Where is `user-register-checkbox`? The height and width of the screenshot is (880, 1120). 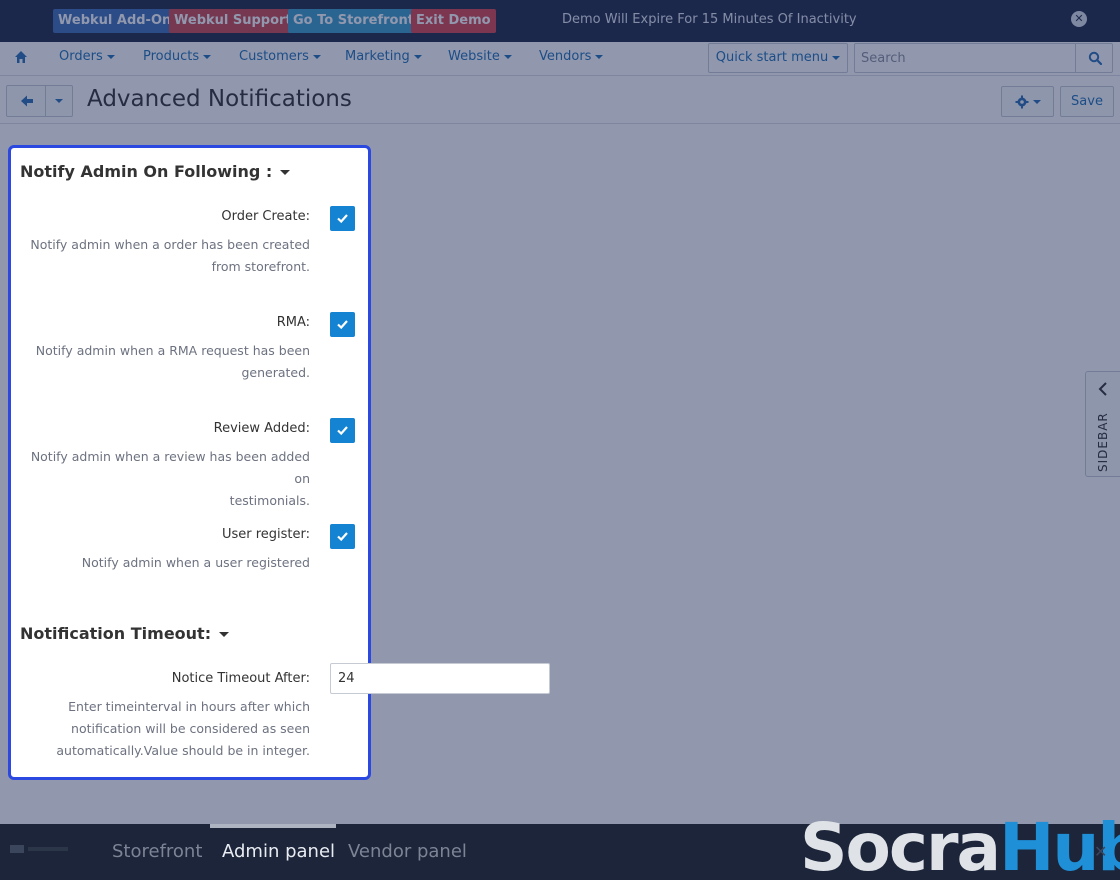
user-register-checkbox is located at coordinates (342, 536).